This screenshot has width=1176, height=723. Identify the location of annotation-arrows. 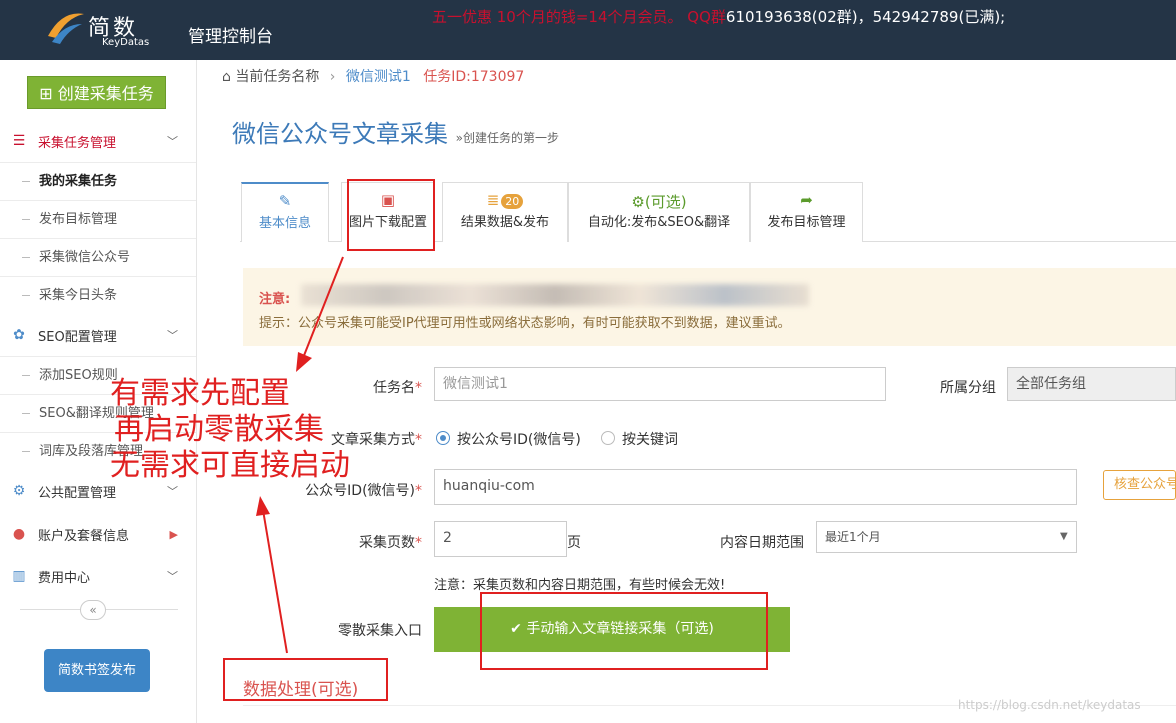
(300, 455).